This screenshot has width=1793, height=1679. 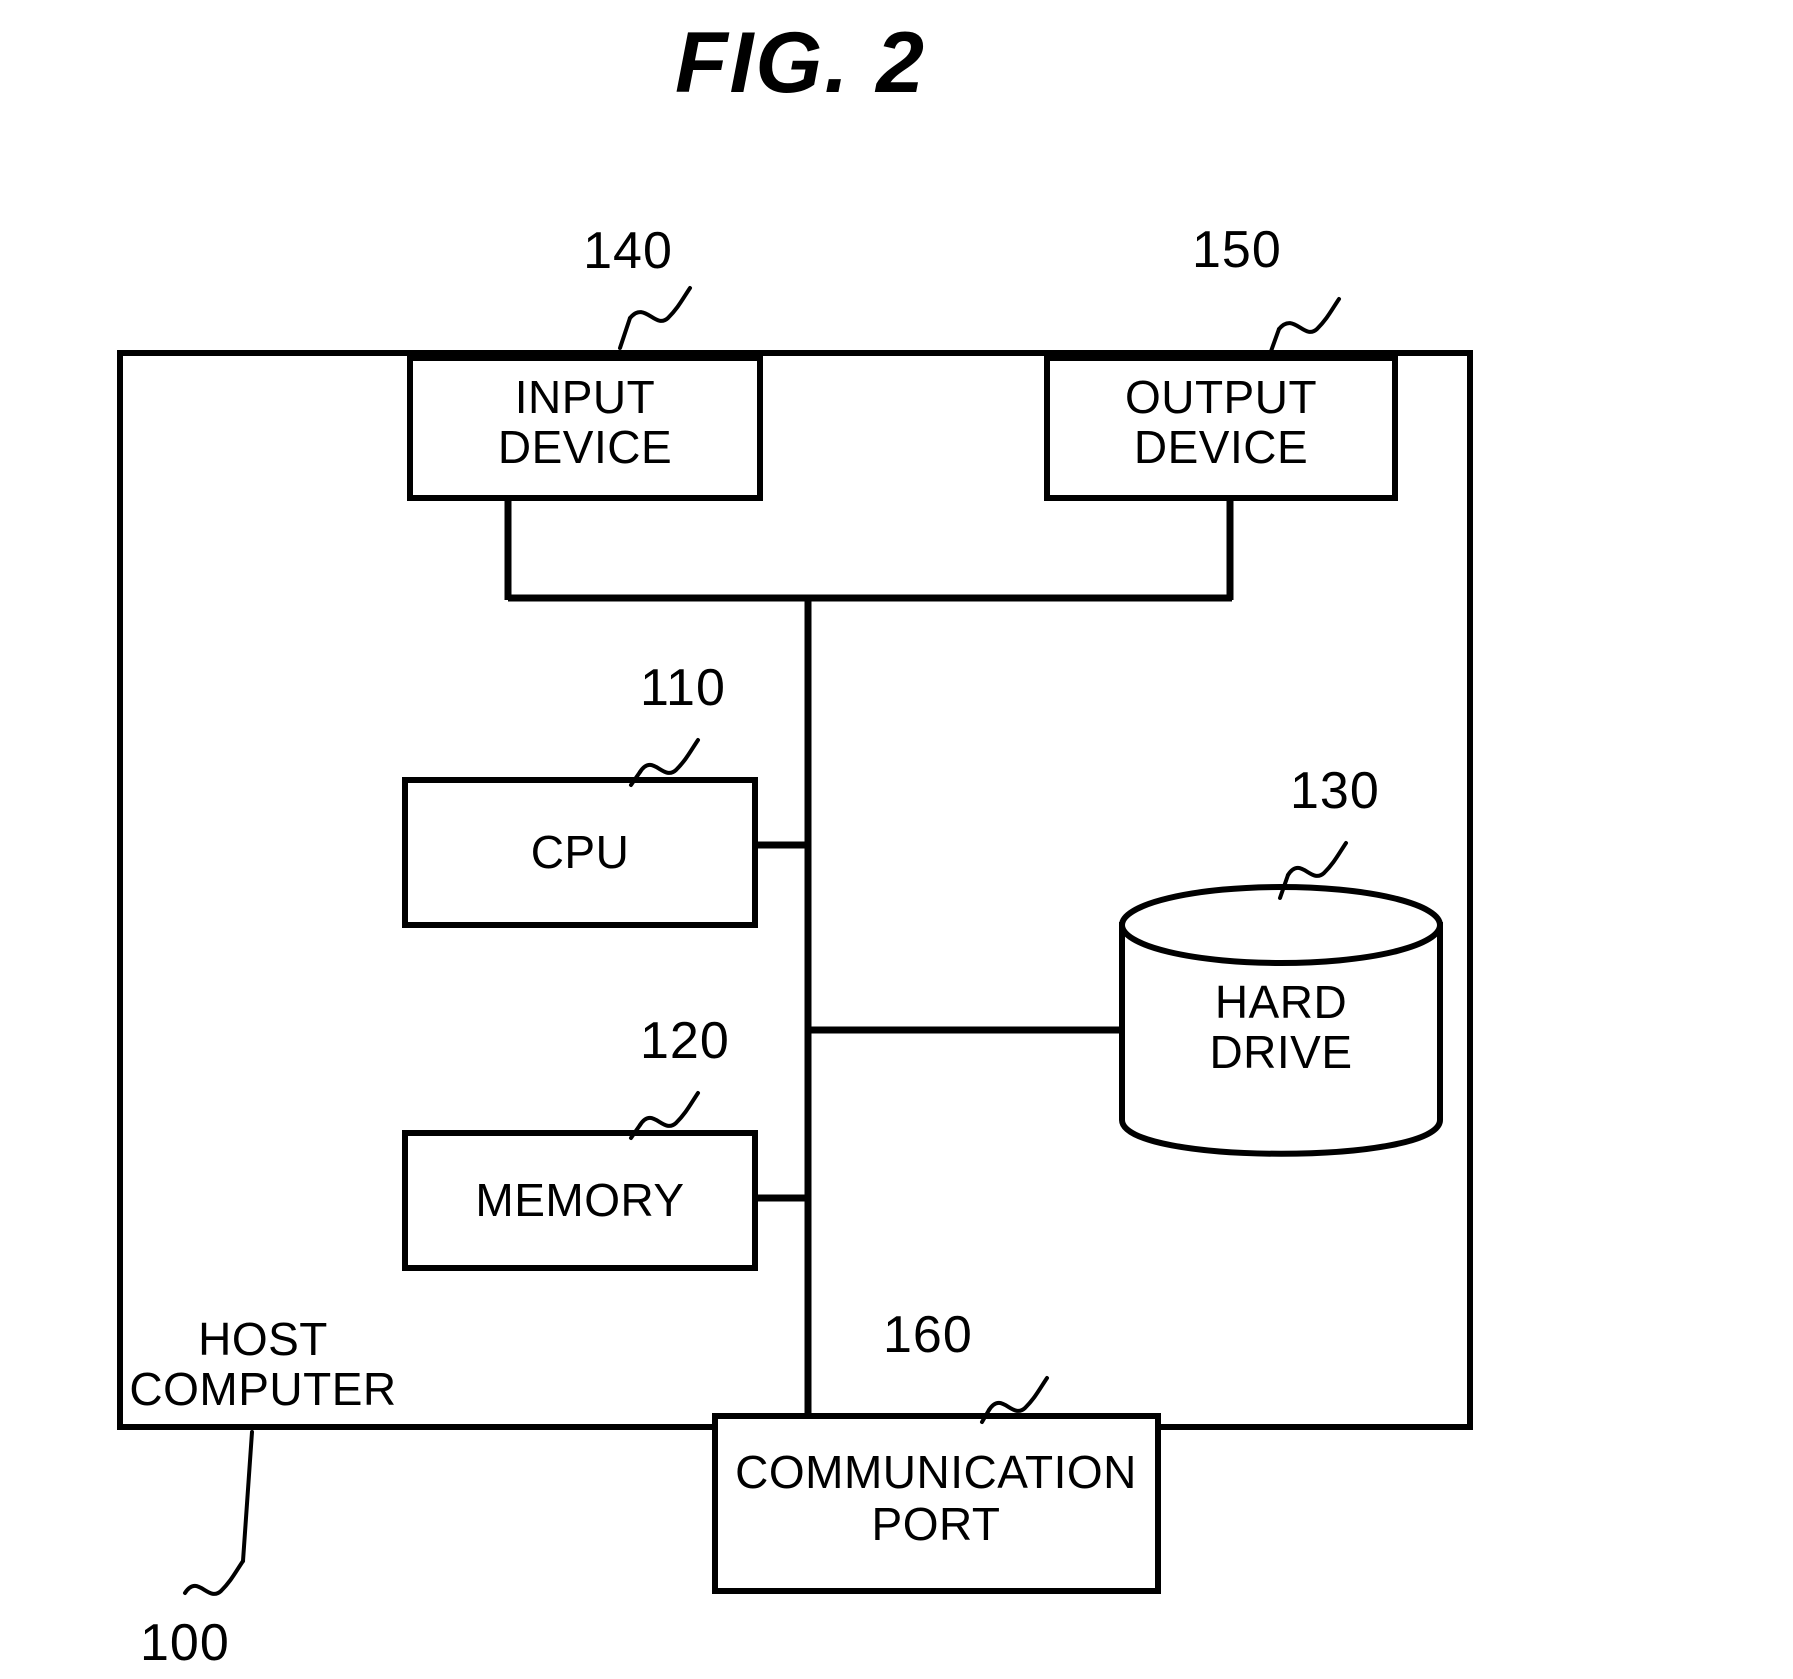 I want to click on output-device-reference-number: 150, so click(x=1237, y=250).